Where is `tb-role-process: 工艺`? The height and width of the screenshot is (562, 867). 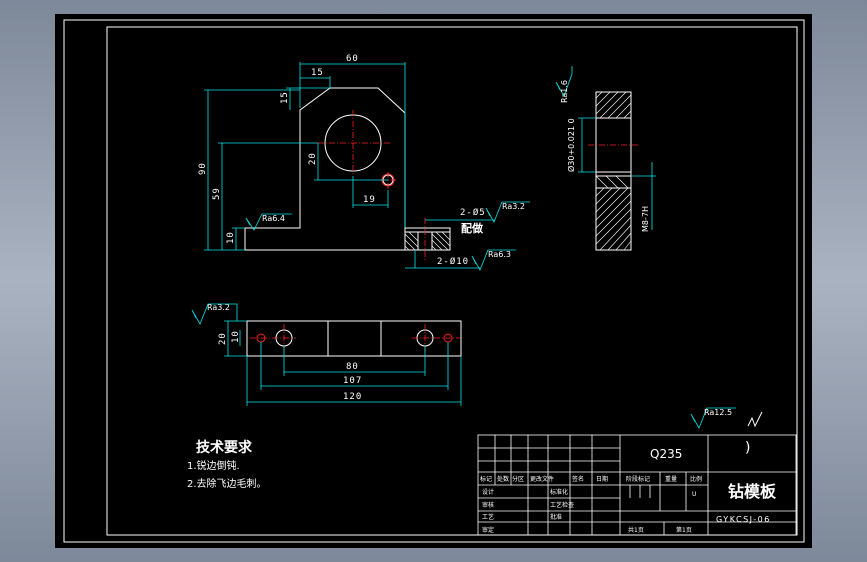
tb-role-process: 工艺 is located at coordinates (488, 517).